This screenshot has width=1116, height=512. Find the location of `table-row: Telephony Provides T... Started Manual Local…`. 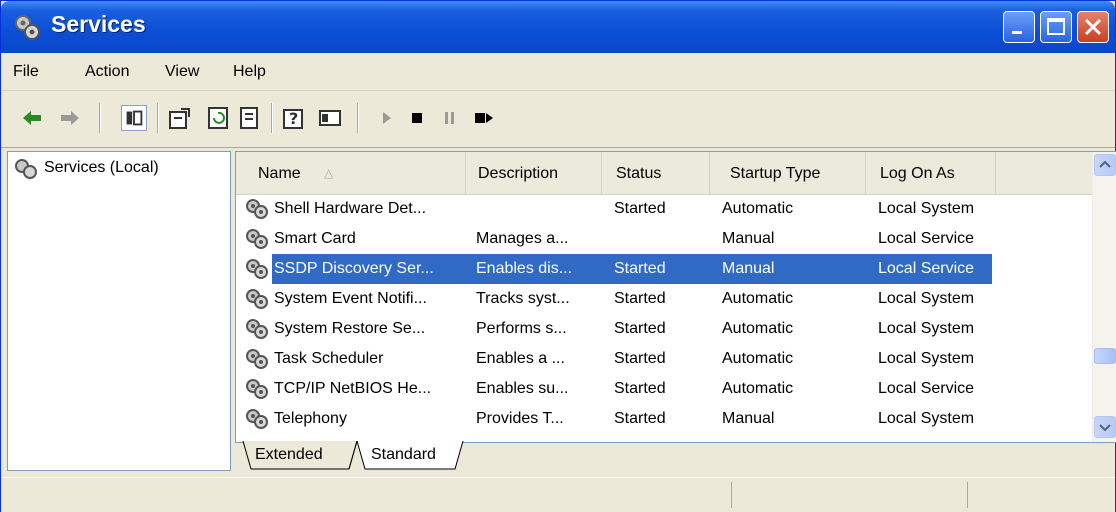

table-row: Telephony Provides T... Started Manual Local… is located at coordinates (664, 419).